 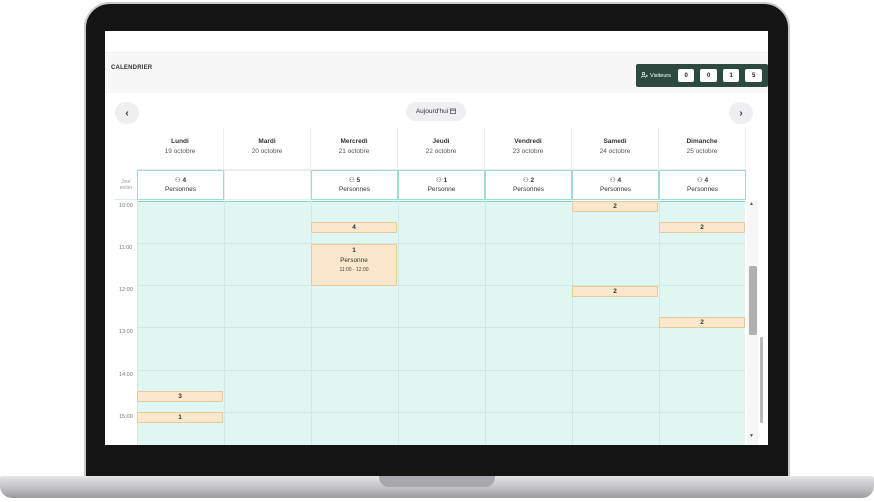 I want to click on prev-week-button: ‹, so click(x=127, y=113).